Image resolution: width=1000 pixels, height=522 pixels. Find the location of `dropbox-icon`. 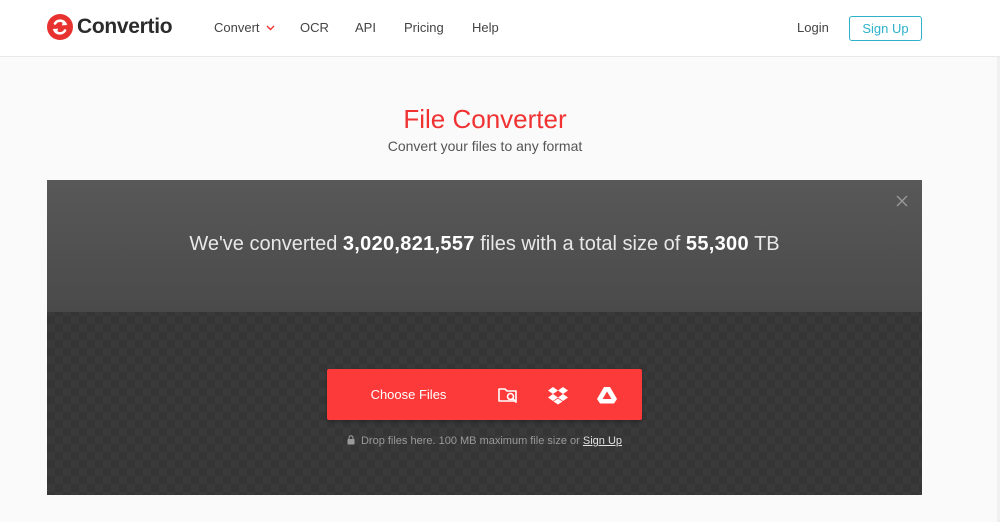

dropbox-icon is located at coordinates (558, 395).